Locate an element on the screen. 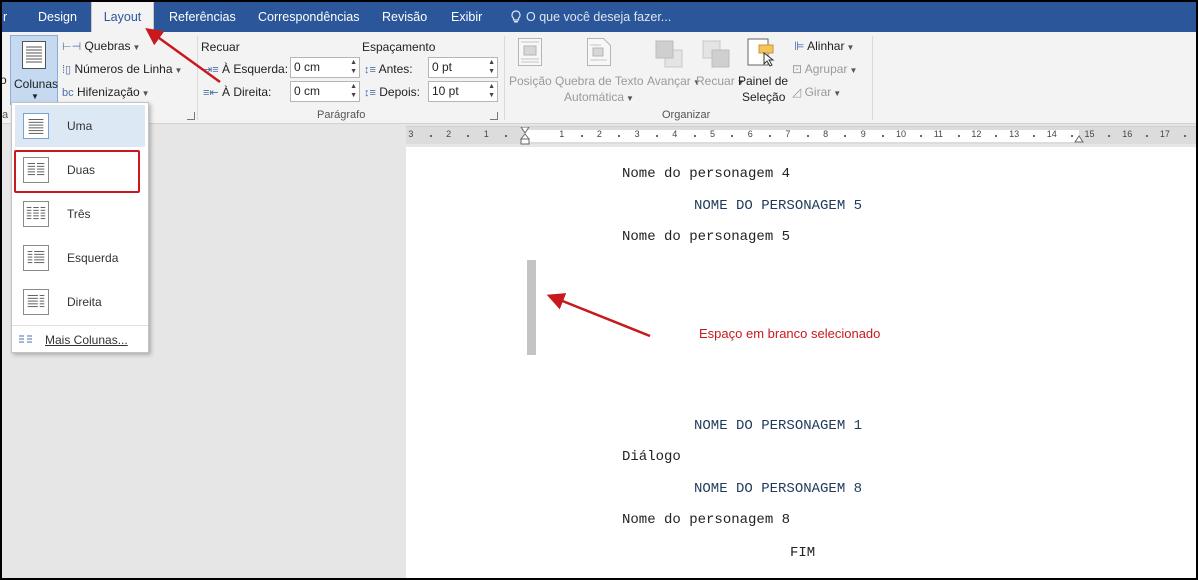 The width and height of the screenshot is (1198, 580). ruler-number: 2 is located at coordinates (449, 134).